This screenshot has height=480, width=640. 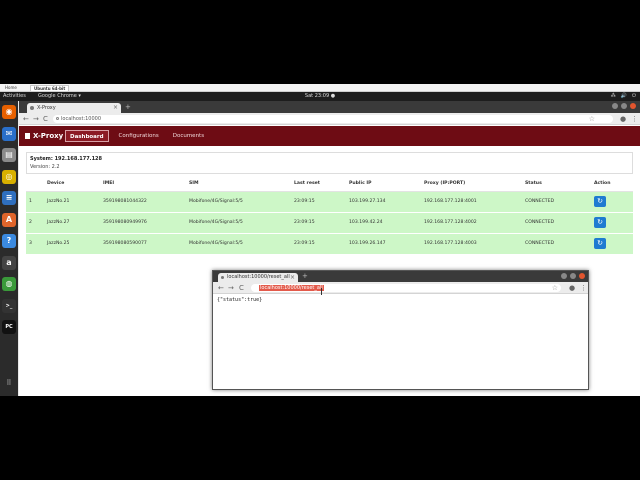 What do you see at coordinates (45, 167) in the screenshot?
I see `system-version: Version: 2.2` at bounding box center [45, 167].